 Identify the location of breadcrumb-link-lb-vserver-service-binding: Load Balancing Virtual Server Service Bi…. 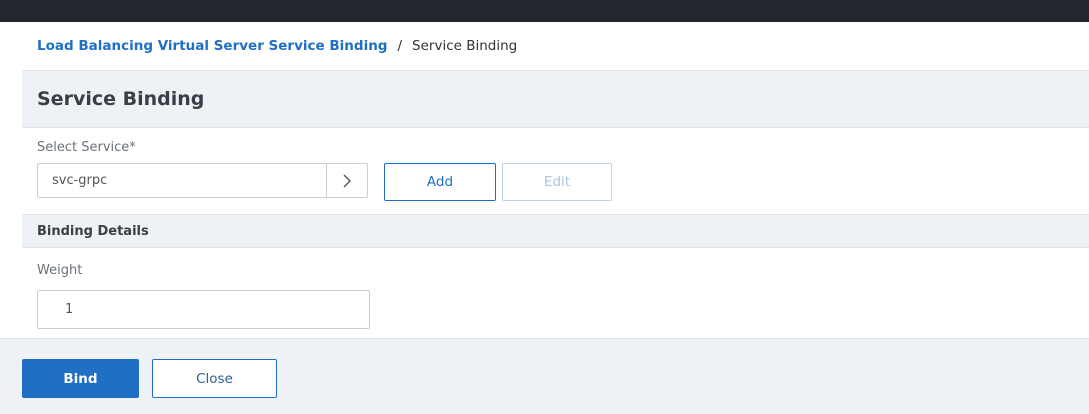
(212, 46).